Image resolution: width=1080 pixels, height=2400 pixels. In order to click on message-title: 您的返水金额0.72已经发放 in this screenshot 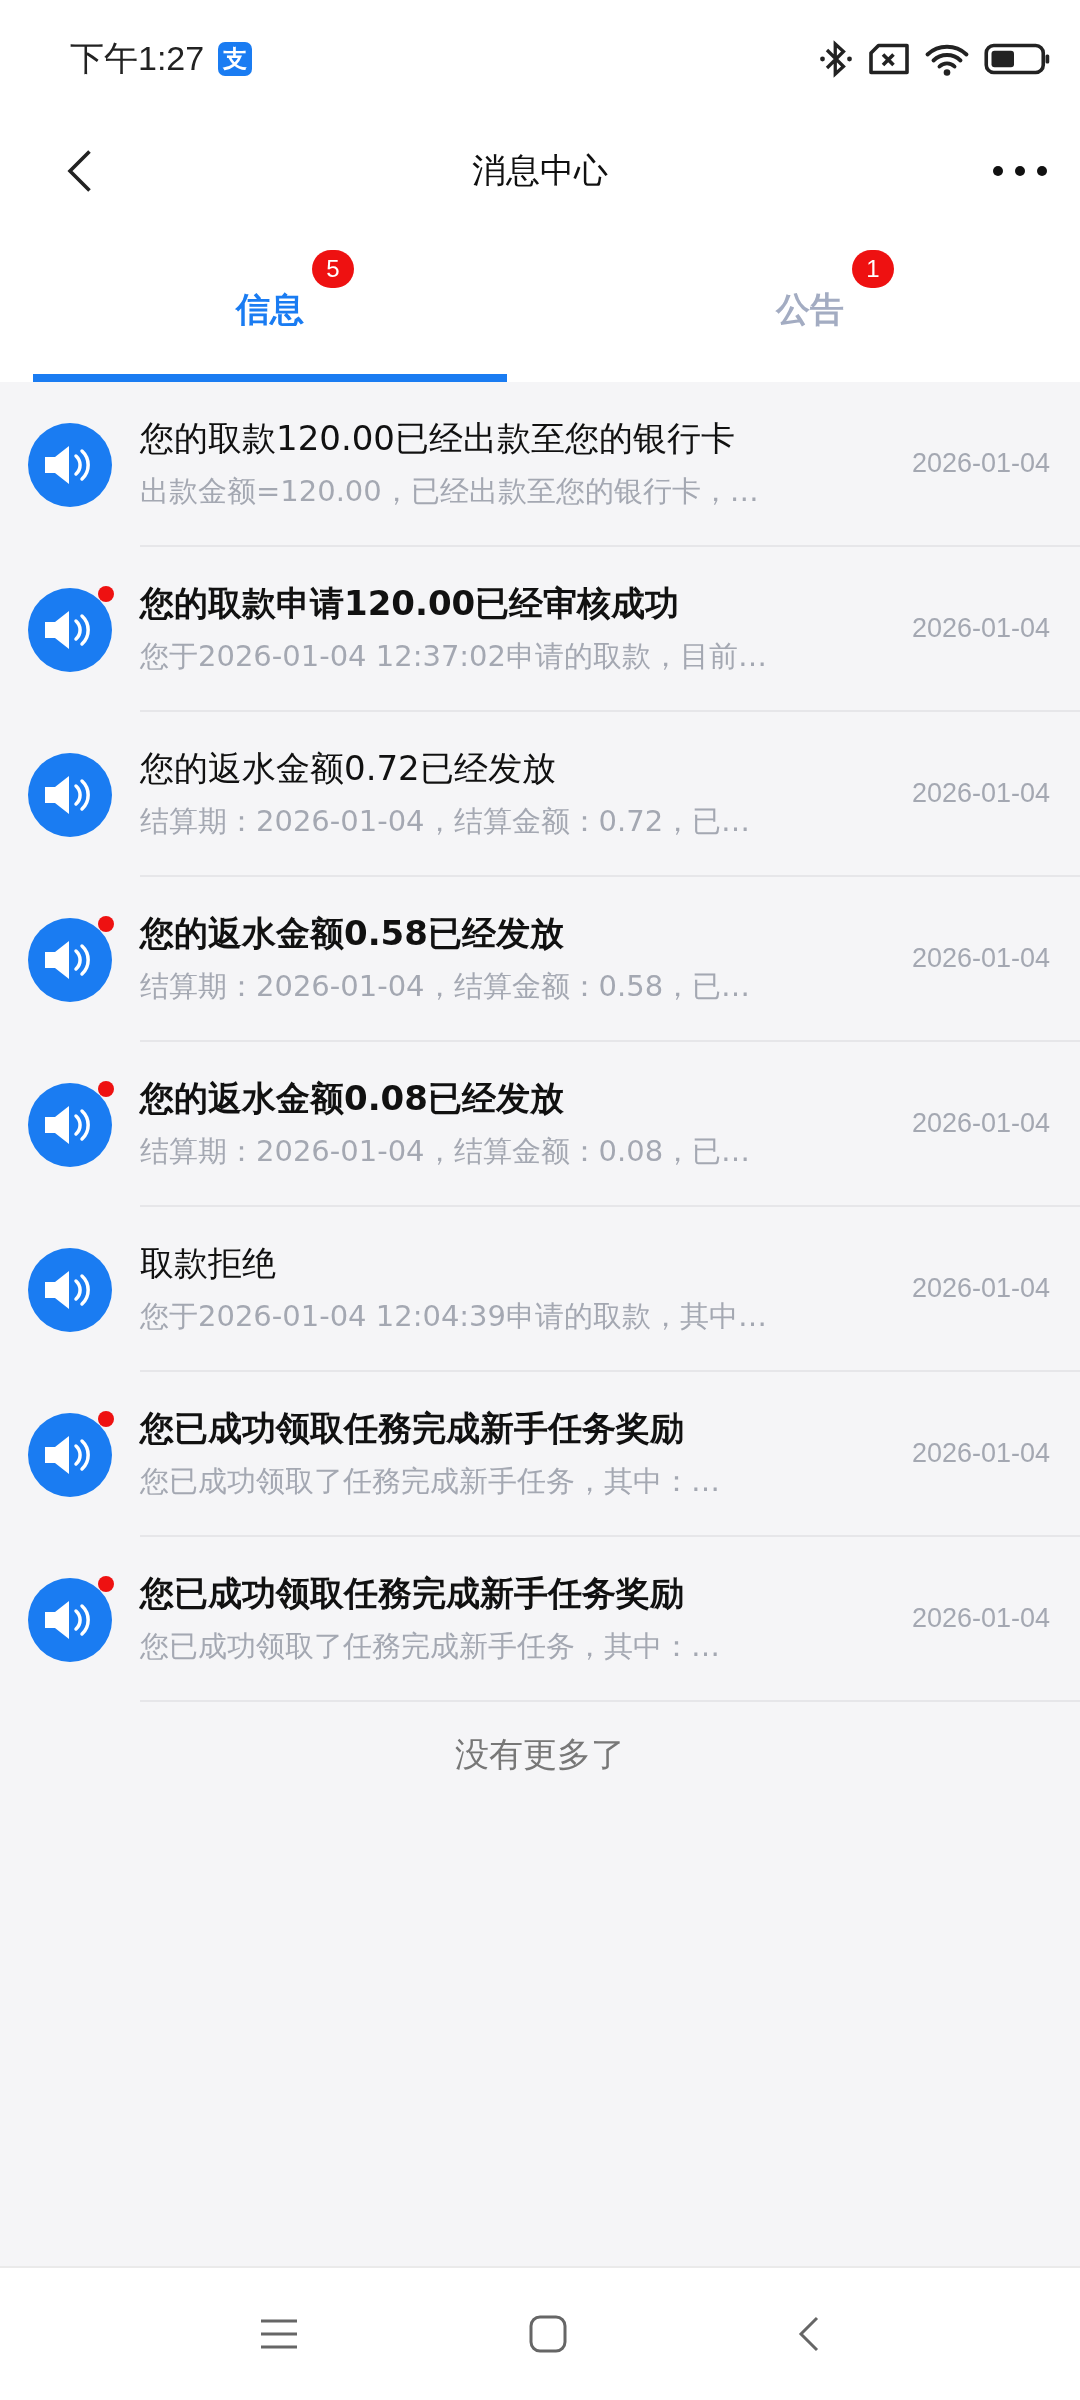, I will do `click(348, 768)`.